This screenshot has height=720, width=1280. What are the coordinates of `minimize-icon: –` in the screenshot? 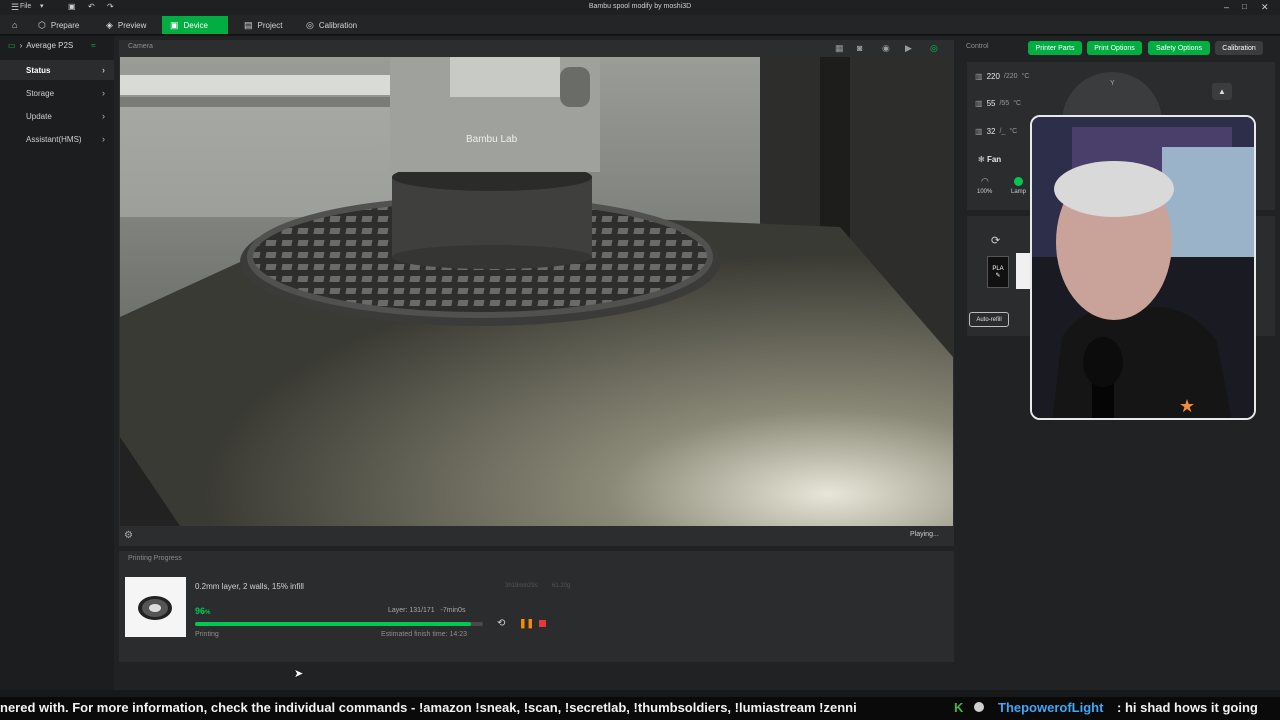 It's located at (1226, 7).